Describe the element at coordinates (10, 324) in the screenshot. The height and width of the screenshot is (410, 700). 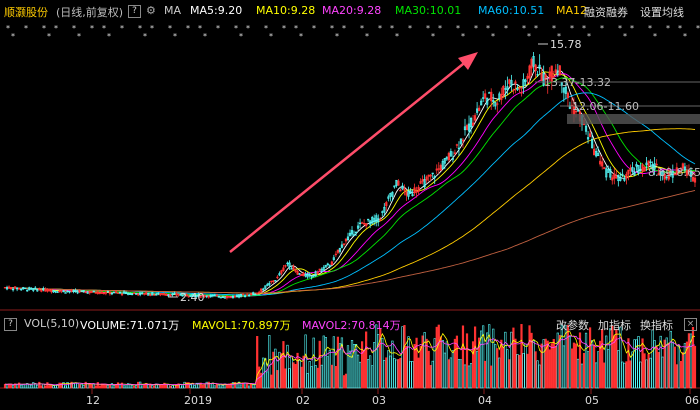
I see `volume-help-icon: ?` at that location.